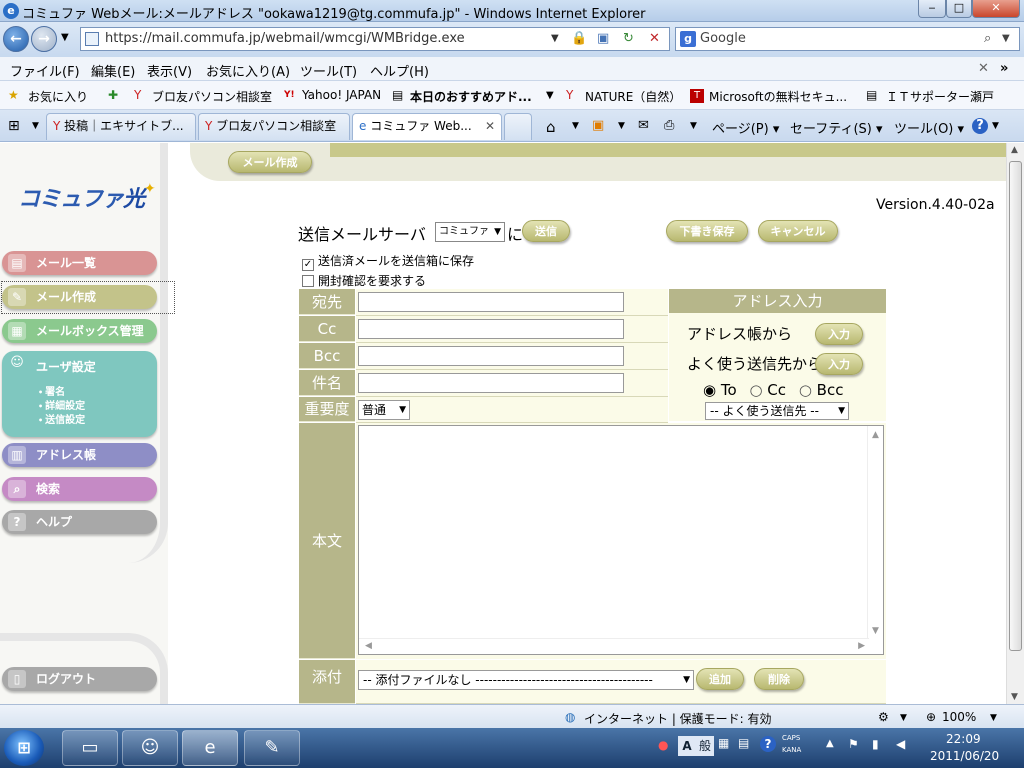  Describe the element at coordinates (614, 646) in the screenshot. I see `body-horizontal-scrollbar: ◀ ▶` at that location.